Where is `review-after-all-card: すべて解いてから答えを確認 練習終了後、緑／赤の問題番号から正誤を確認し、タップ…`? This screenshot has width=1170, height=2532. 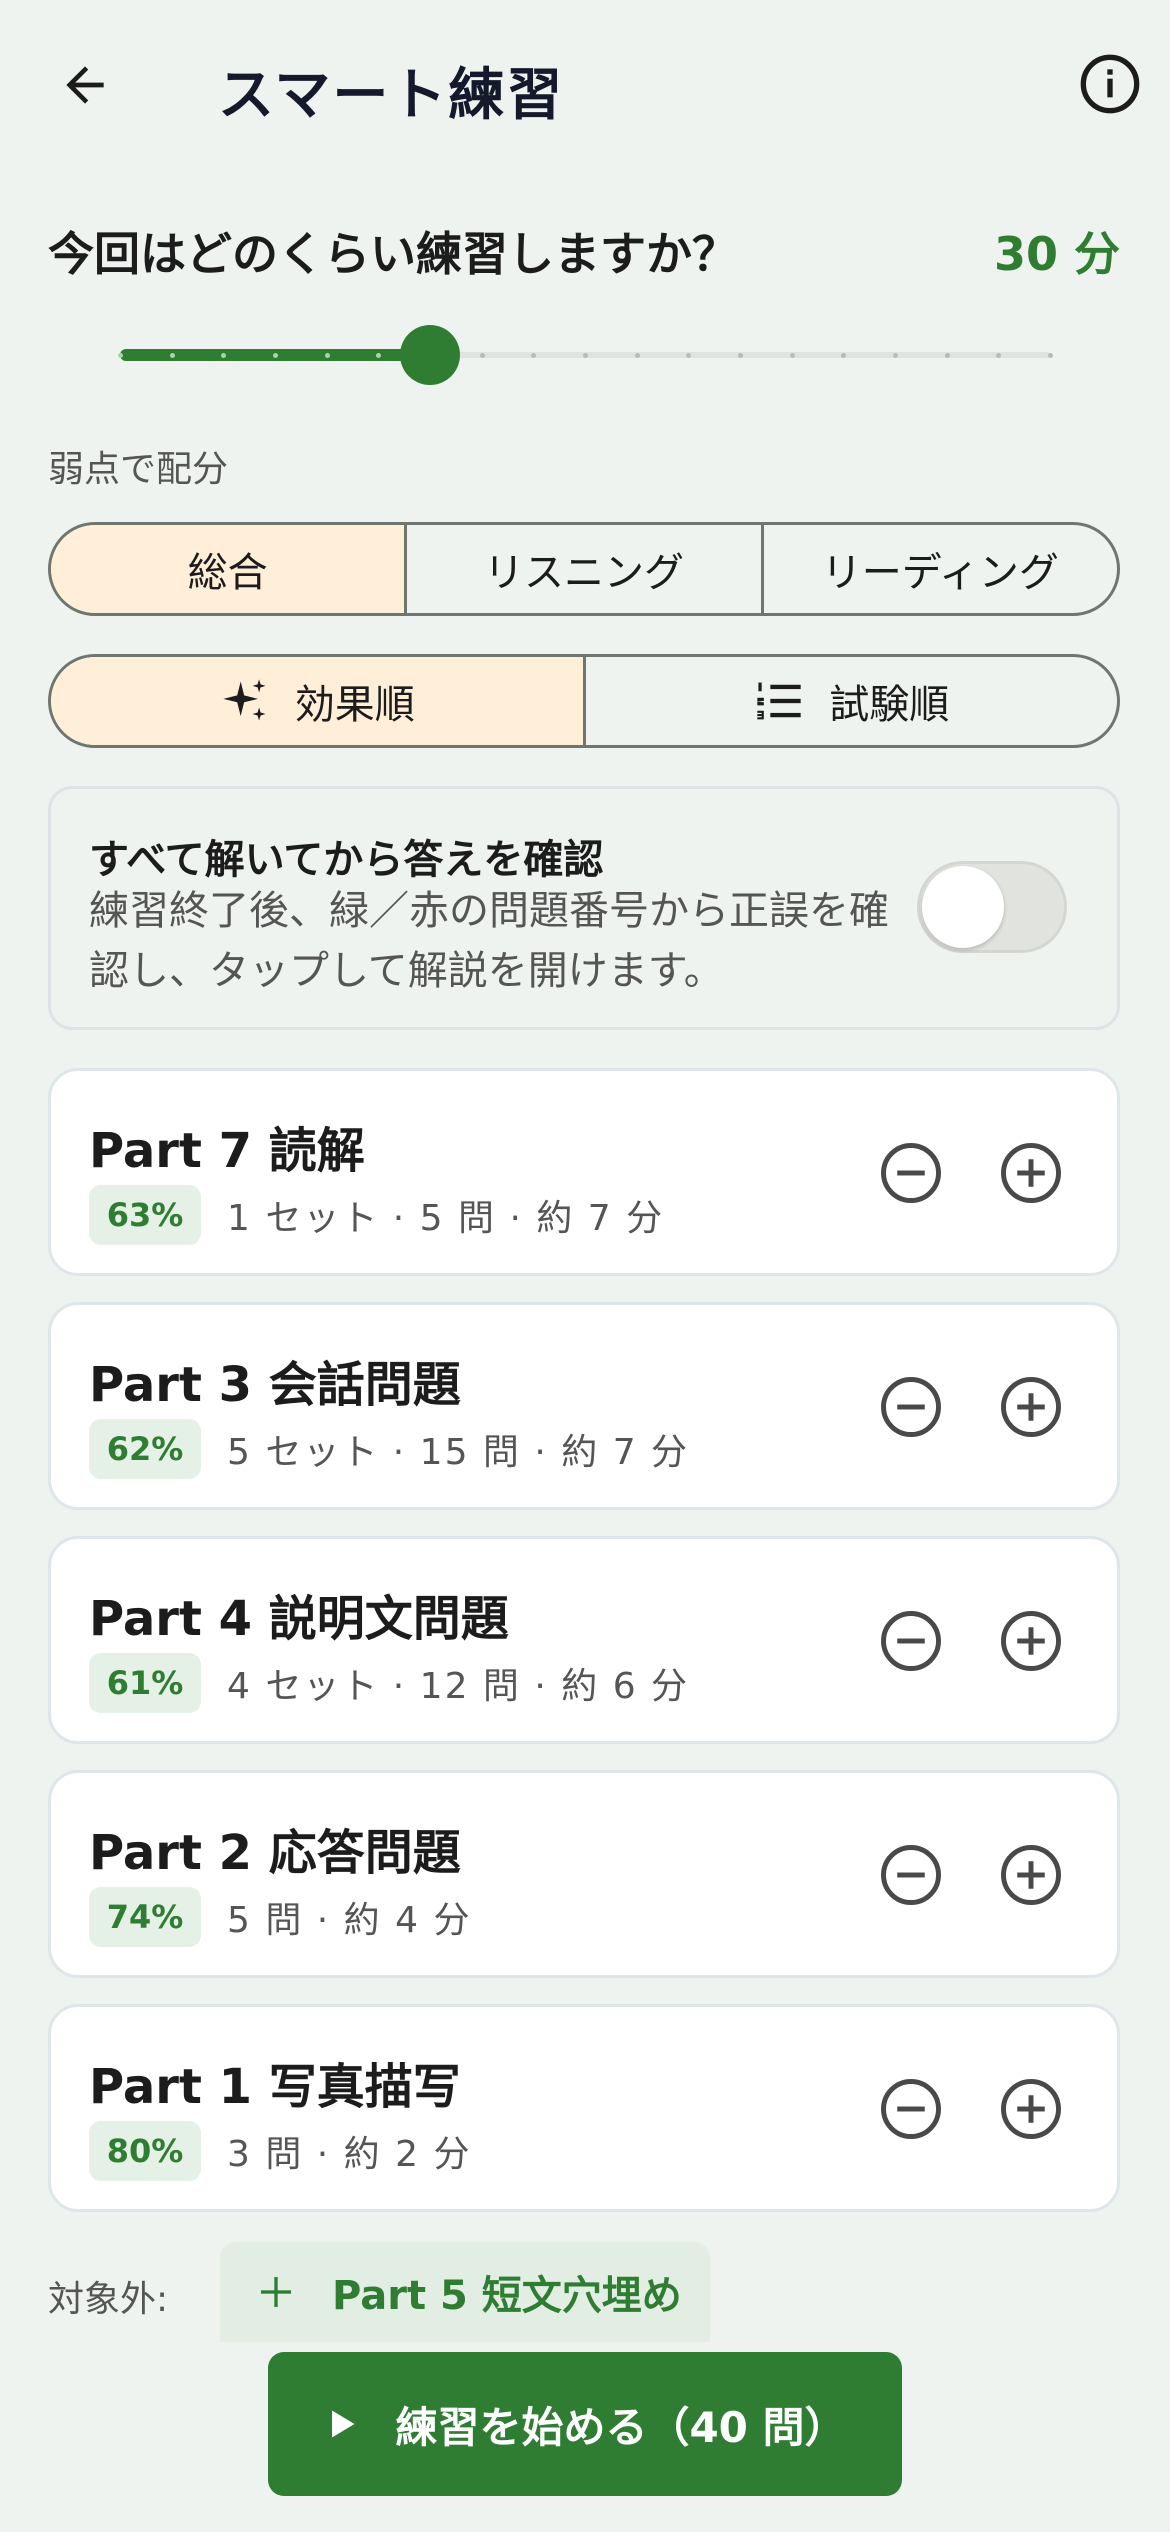
review-after-all-card: すべて解いてから答えを確認 練習終了後、緑／赤の問題番号から正誤を確認し、タップ… is located at coordinates (584, 908).